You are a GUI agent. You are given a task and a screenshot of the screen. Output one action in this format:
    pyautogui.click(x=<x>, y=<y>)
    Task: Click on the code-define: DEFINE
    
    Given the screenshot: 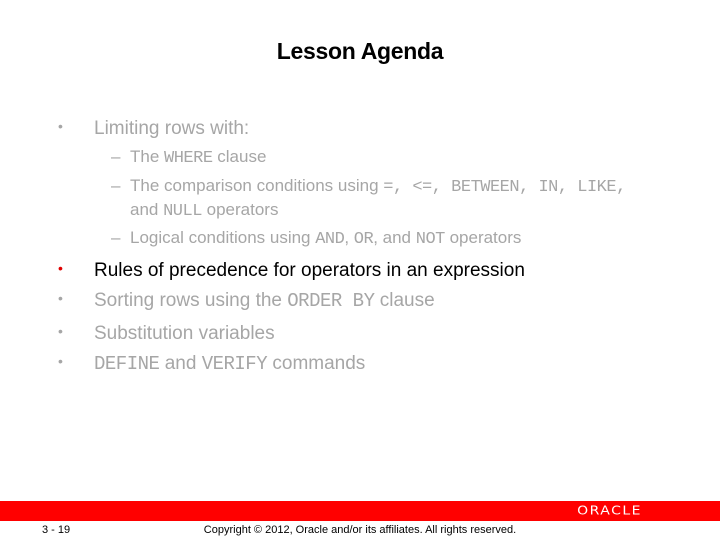 What is the action you would take?
    pyautogui.click(x=127, y=364)
    